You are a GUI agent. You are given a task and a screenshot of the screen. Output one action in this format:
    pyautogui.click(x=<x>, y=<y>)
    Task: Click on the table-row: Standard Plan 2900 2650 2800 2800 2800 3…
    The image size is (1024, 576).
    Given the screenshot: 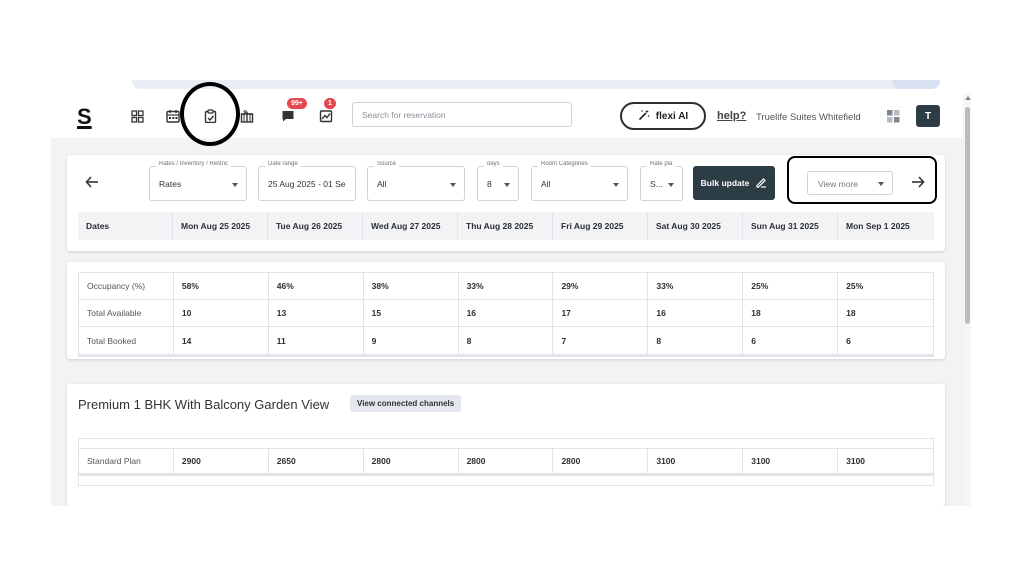 What is the action you would take?
    pyautogui.click(x=506, y=462)
    